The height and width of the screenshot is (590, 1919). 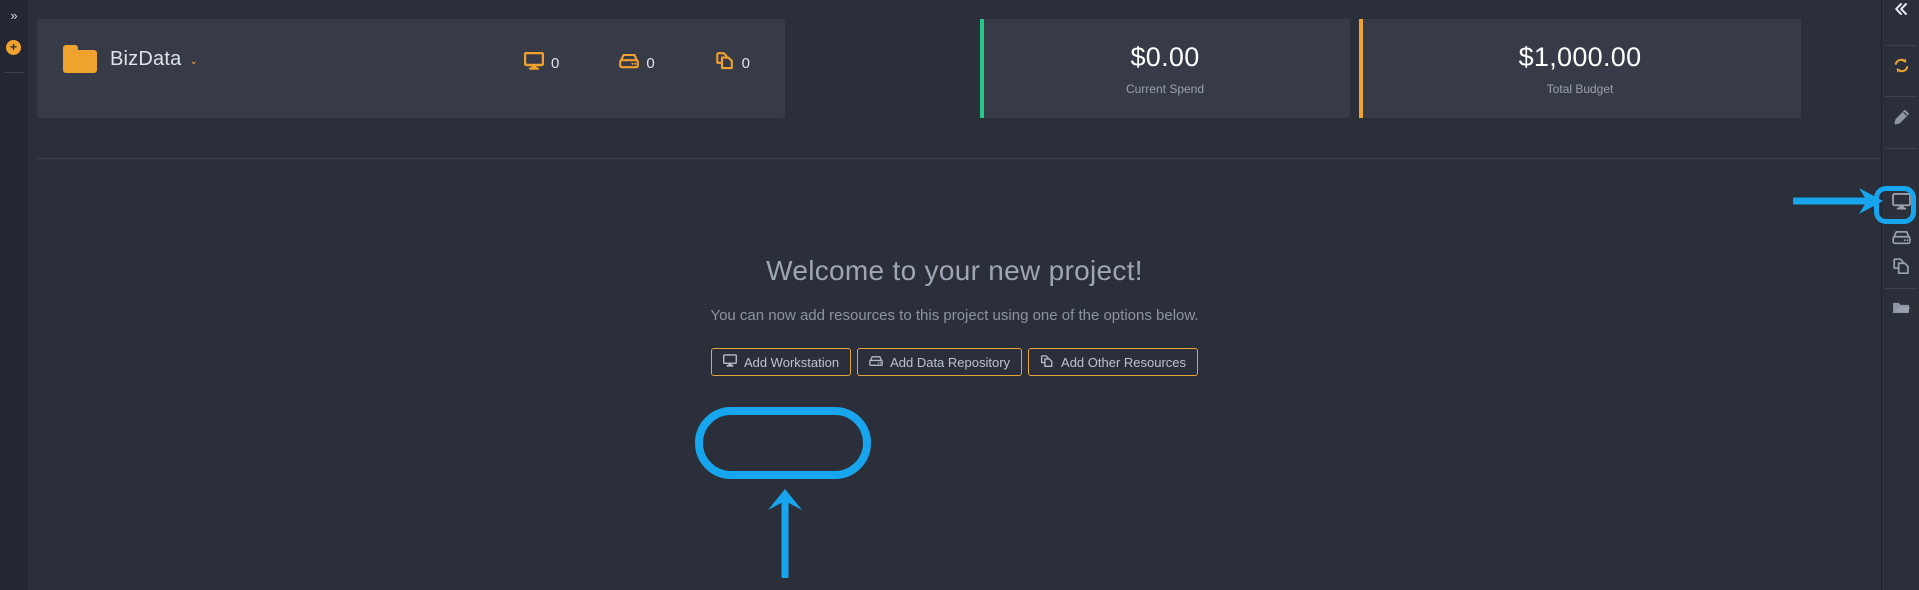 I want to click on pencil-icon, so click(x=1901, y=117).